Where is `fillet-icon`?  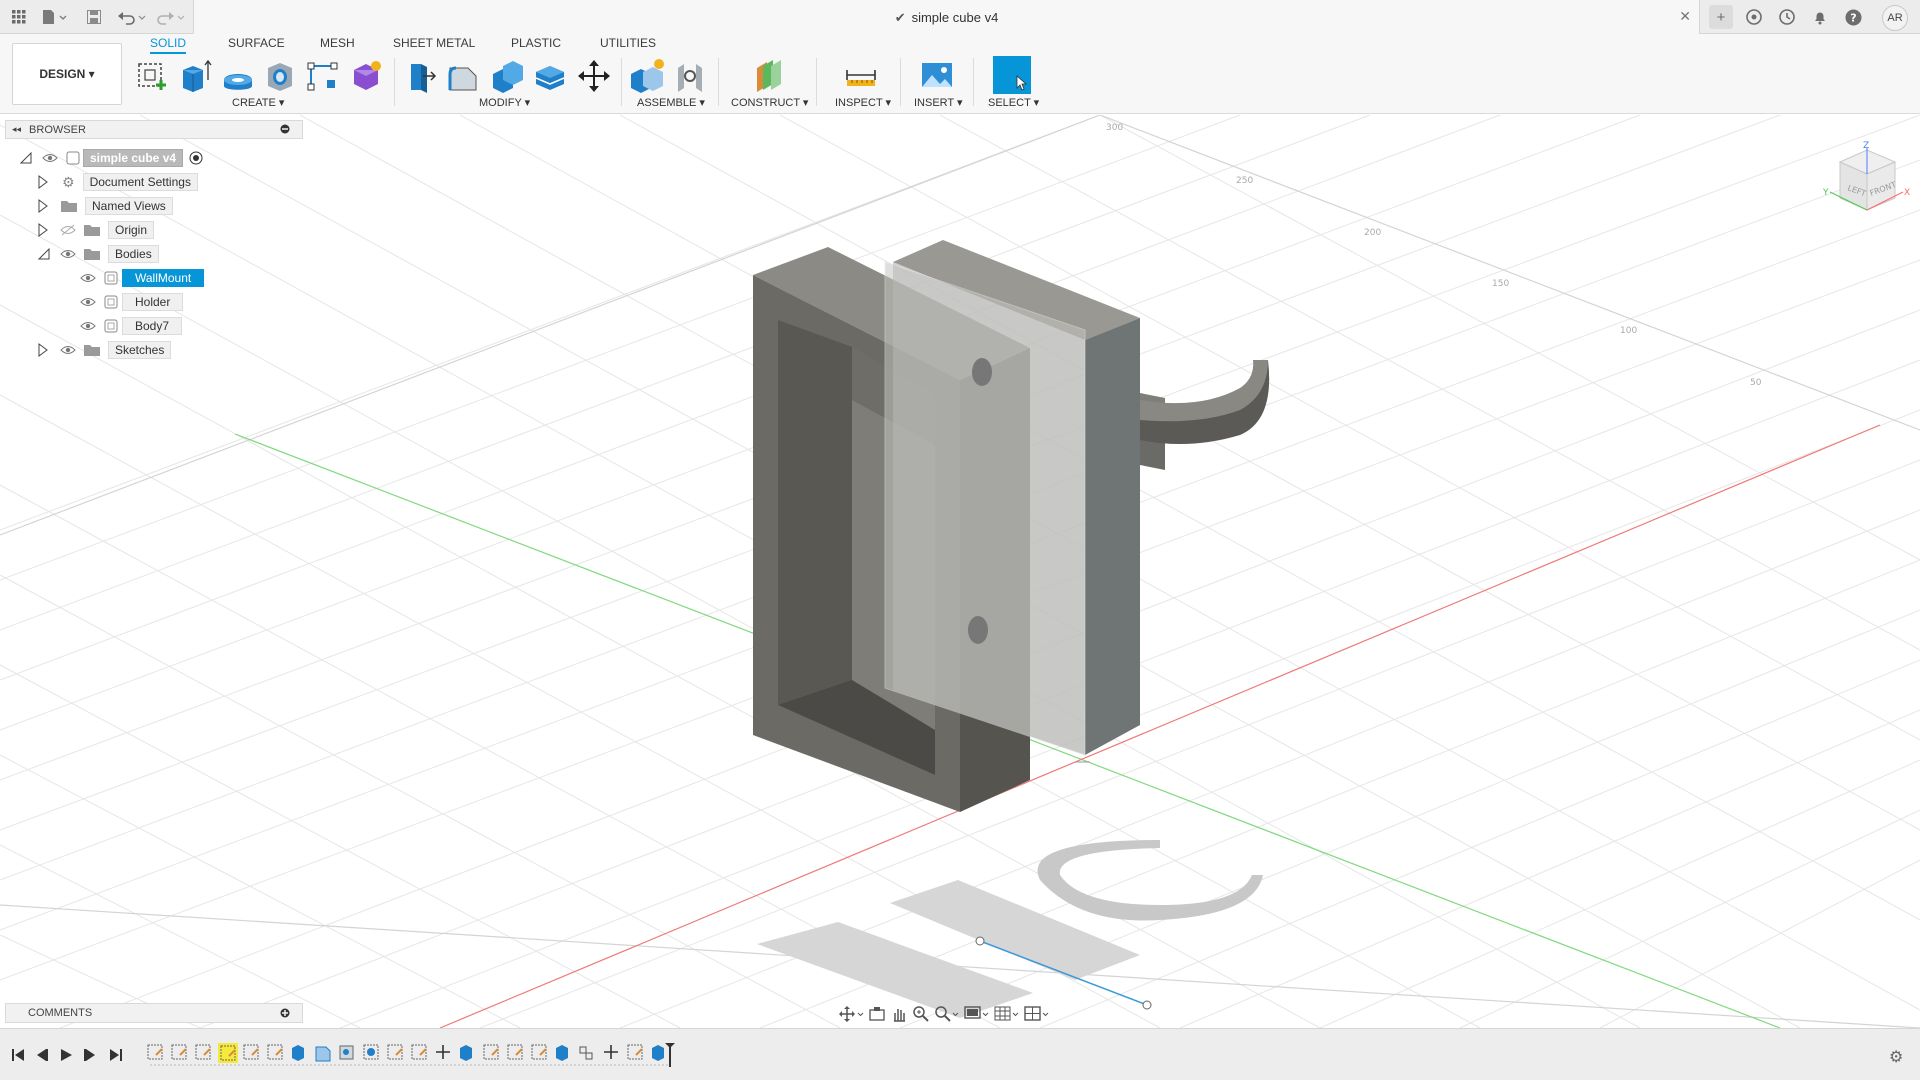 fillet-icon is located at coordinates (464, 76).